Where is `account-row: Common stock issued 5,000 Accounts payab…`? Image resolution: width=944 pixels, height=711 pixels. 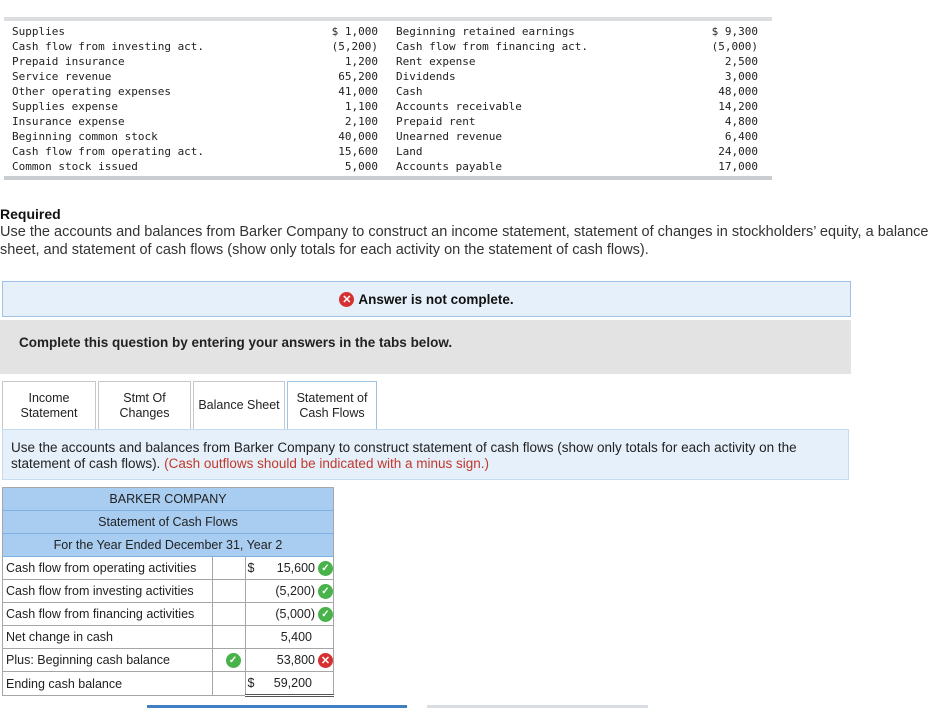
account-row: Common stock issued 5,000 Accounts payab… is located at coordinates (388, 166).